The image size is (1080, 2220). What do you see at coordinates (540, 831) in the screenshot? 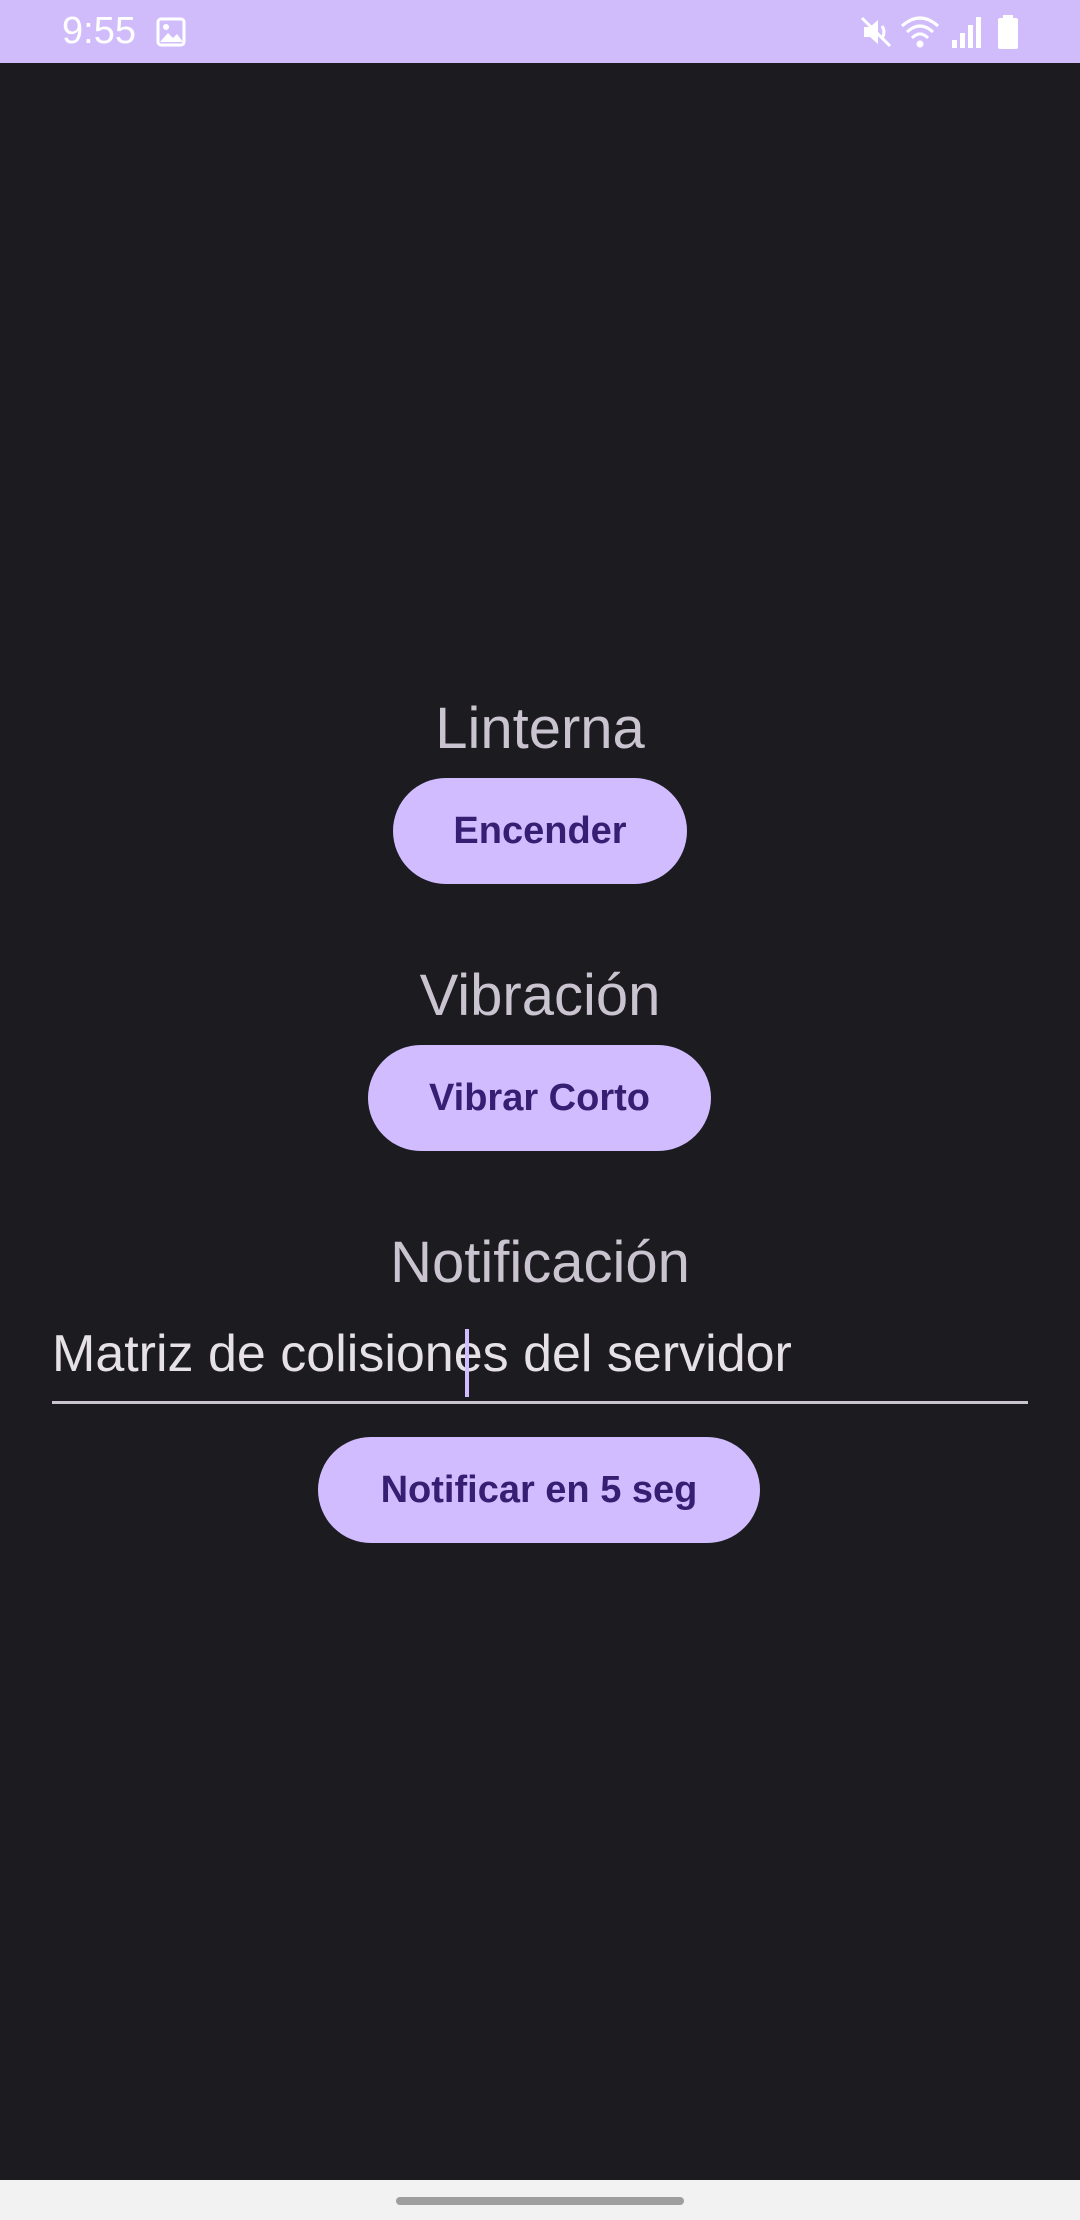
I see `flashlight-on-button: Encender` at bounding box center [540, 831].